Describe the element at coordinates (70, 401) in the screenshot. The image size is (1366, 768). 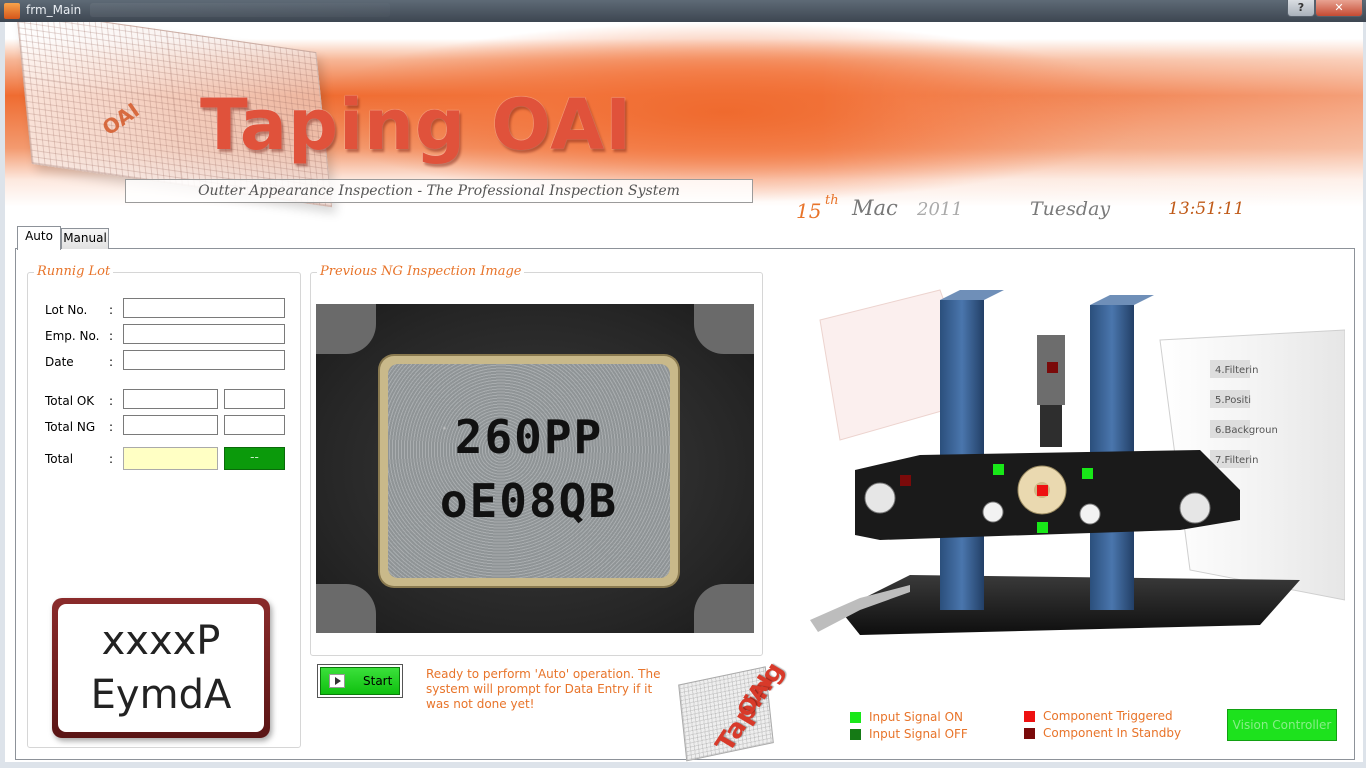
I see `total-ok-label: Total OK` at that location.